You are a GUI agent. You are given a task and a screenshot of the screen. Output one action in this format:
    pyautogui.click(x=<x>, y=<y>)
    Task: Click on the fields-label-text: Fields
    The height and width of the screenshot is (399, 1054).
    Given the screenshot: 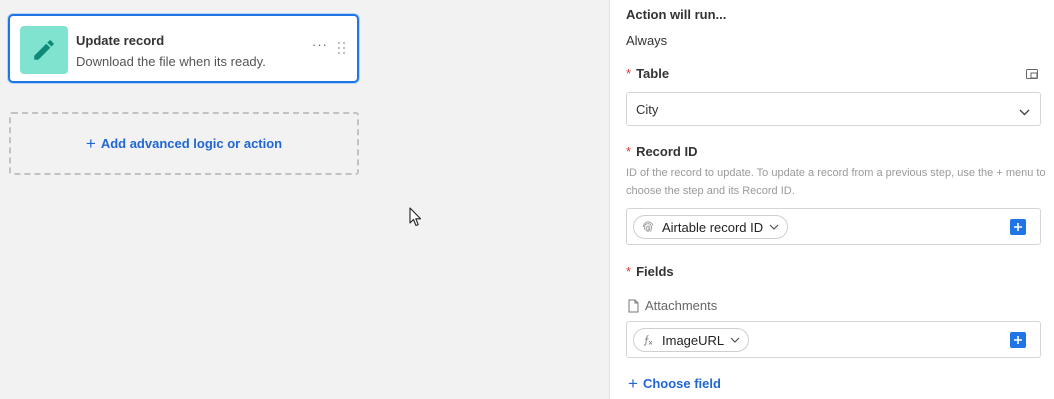 What is the action you would take?
    pyautogui.click(x=655, y=271)
    